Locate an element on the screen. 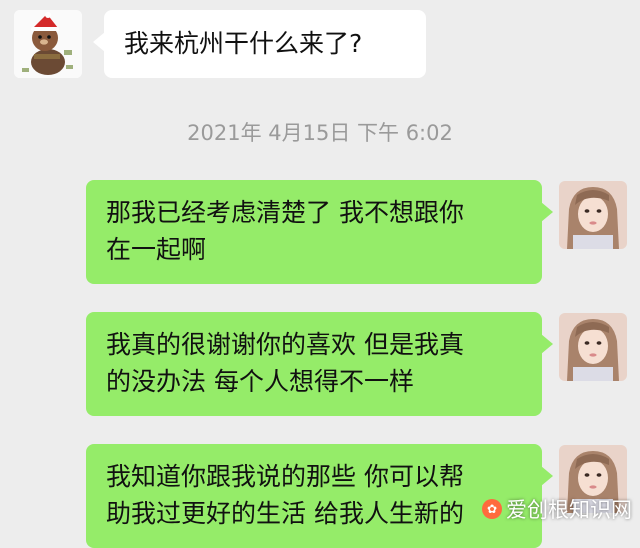 This screenshot has height=548, width=640. received-message-bubble: 我来杭州干什么来了? is located at coordinates (259, 44).